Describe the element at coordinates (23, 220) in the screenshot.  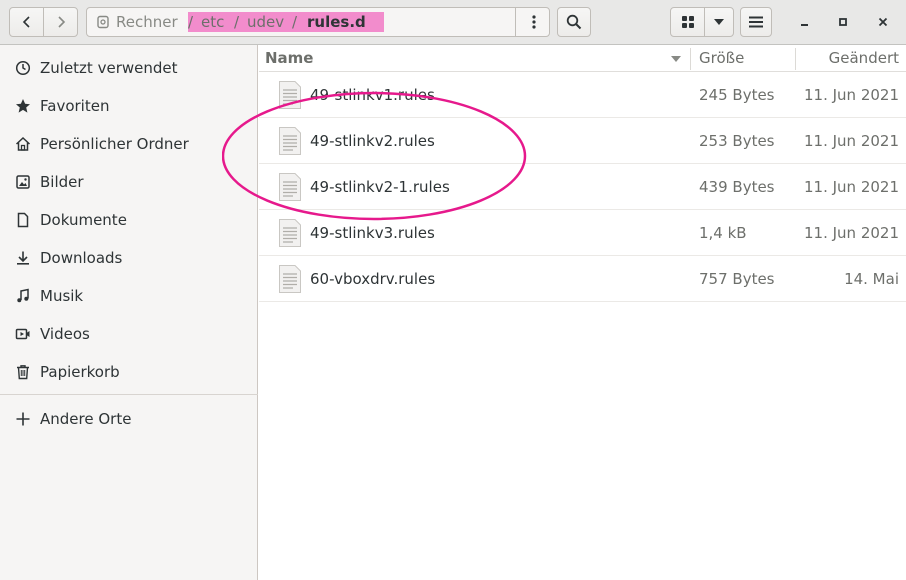
I see `document-icon` at that location.